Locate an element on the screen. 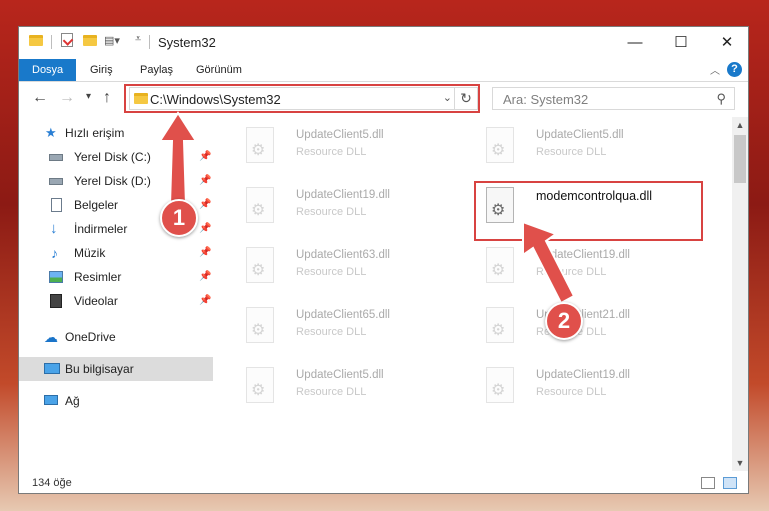 Image resolution: width=769 pixels, height=511 pixels. file-name: UpdateClient63.dll is located at coordinates (343, 255).